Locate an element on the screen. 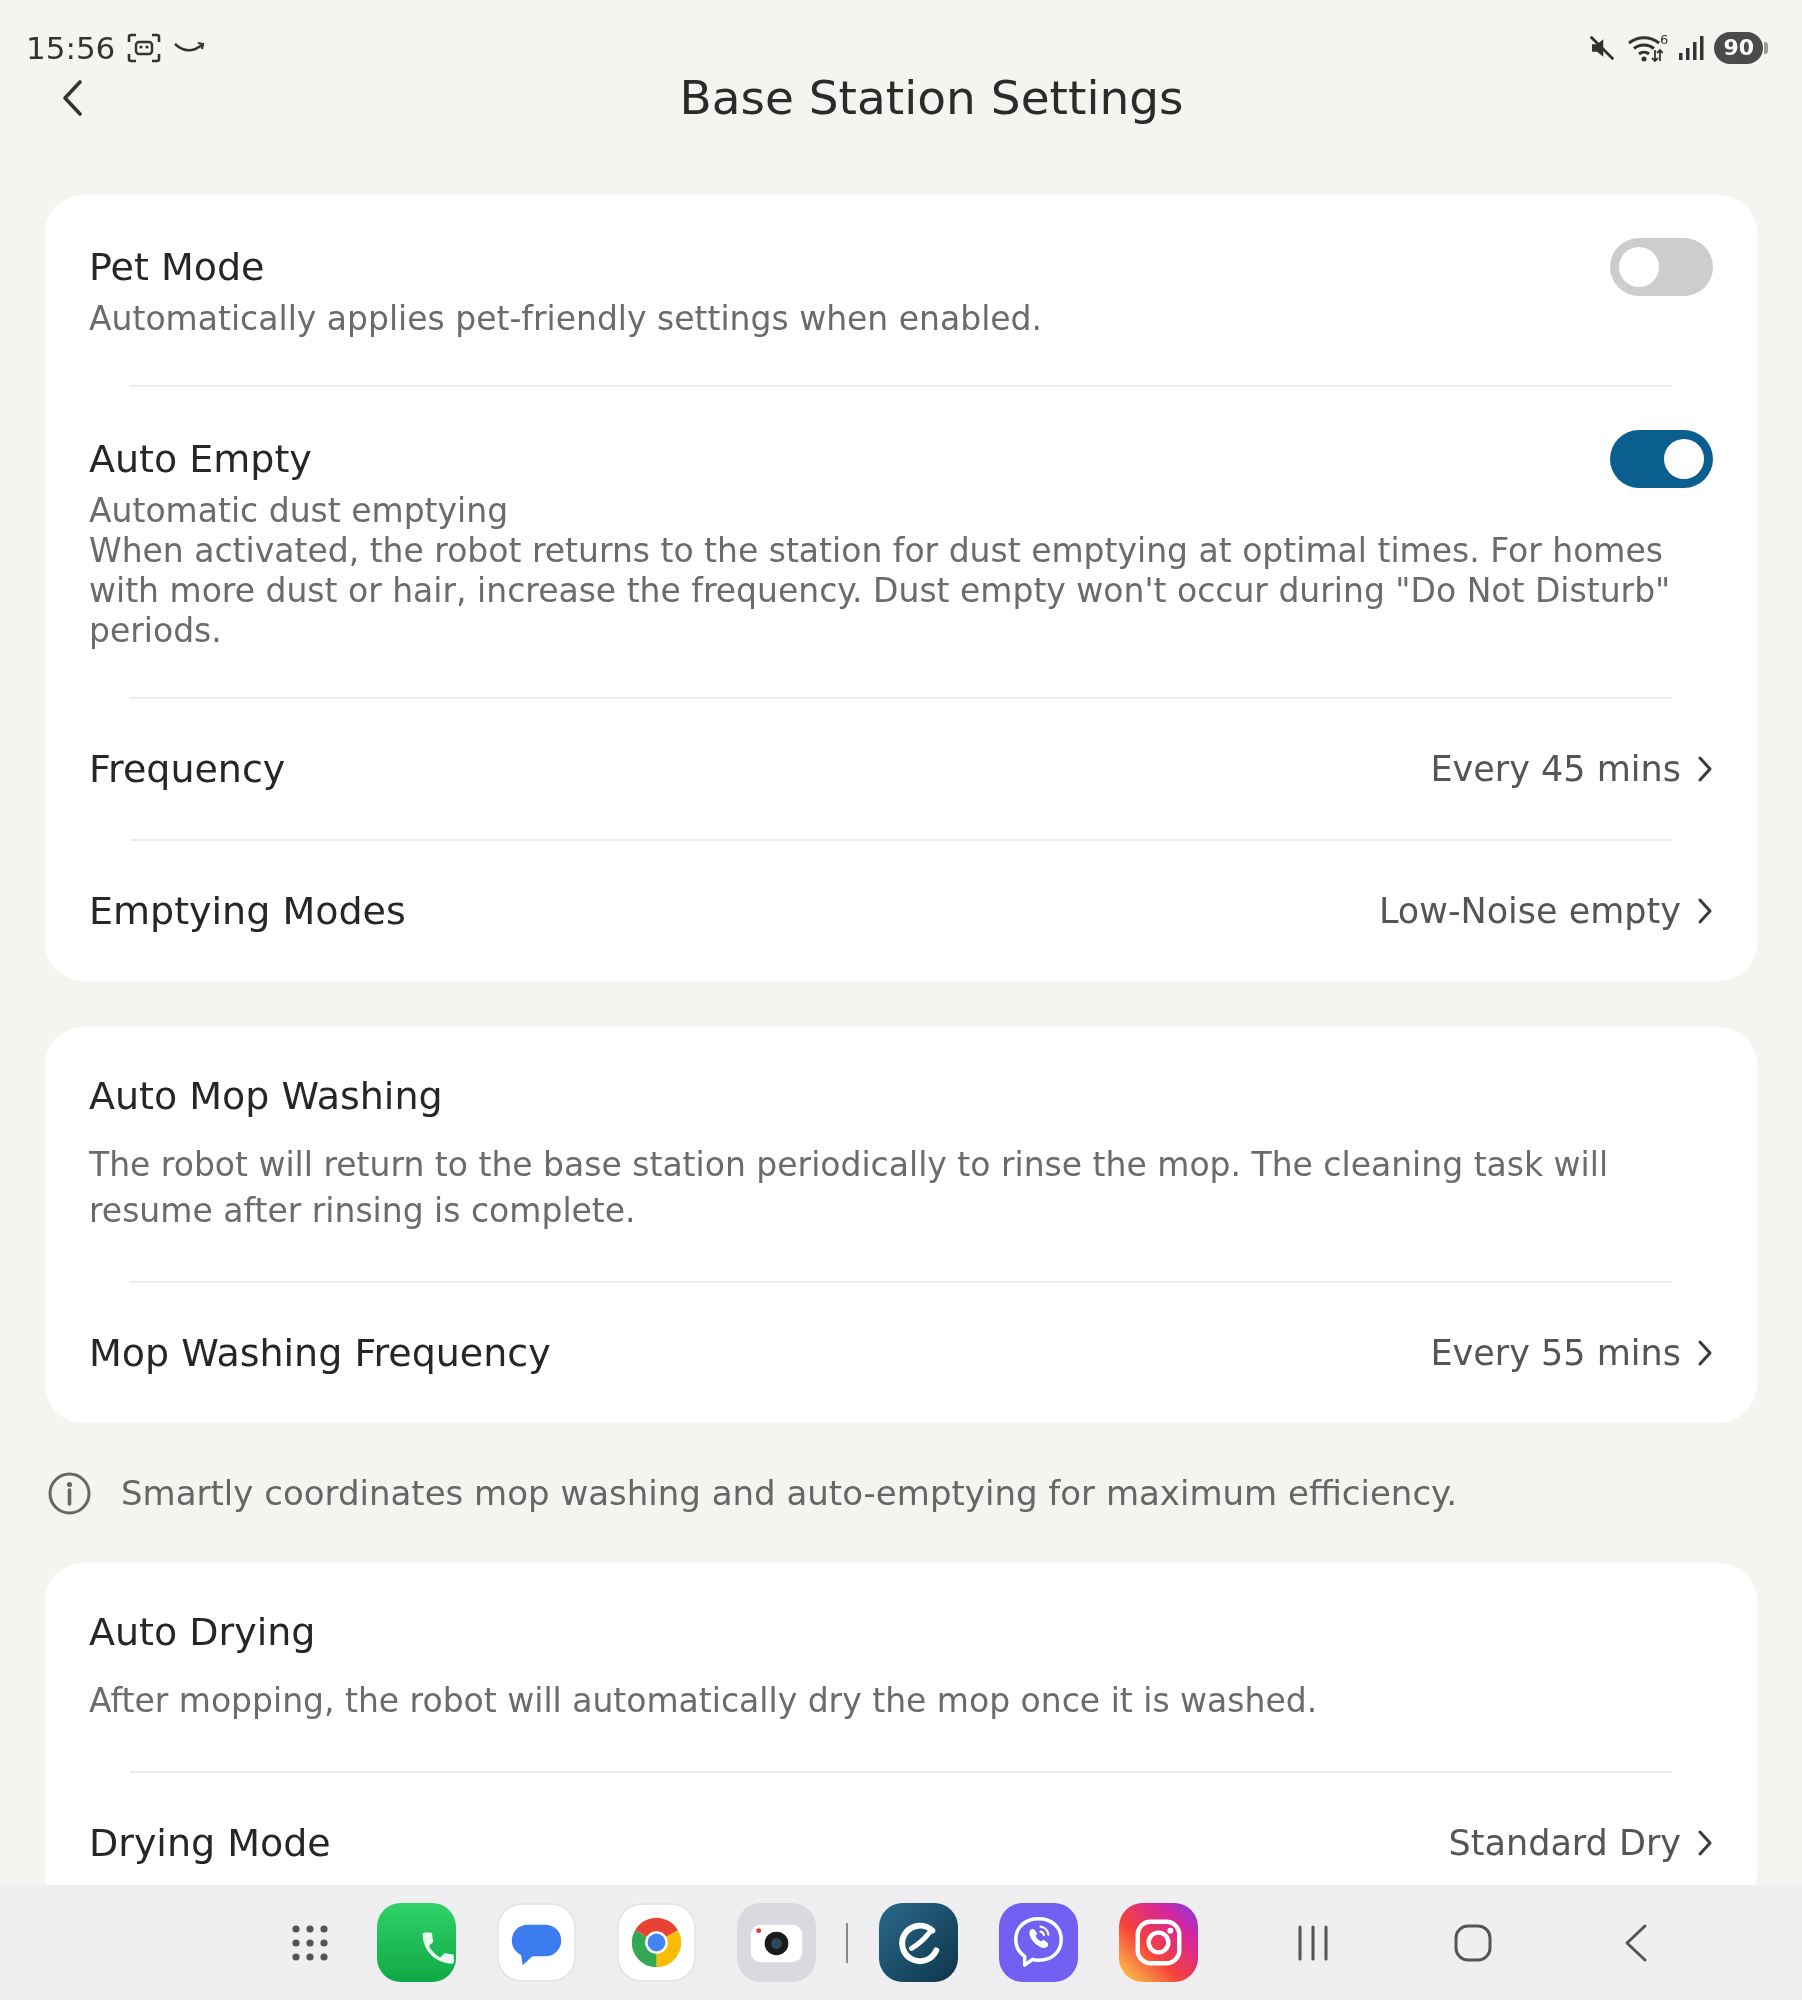 The width and height of the screenshot is (1802, 2000). clock-time: 15:56 is located at coordinates (71, 48).